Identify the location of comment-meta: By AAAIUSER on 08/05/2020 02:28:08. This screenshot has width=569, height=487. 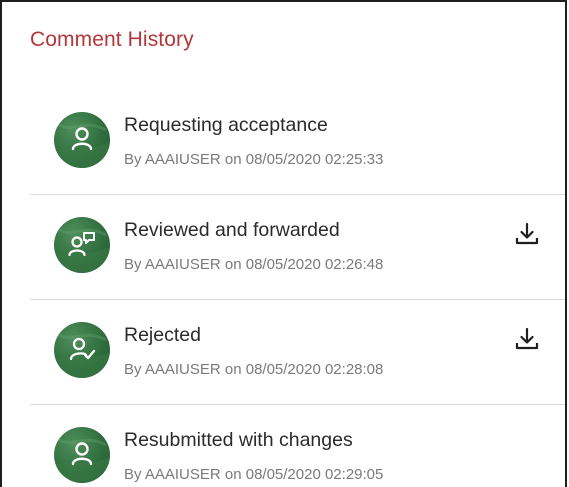
(254, 369).